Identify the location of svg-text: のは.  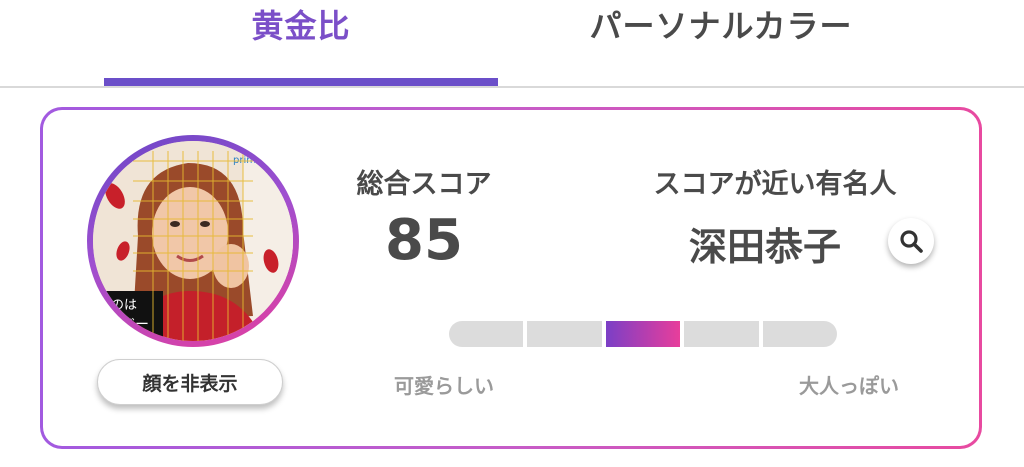
(124, 305).